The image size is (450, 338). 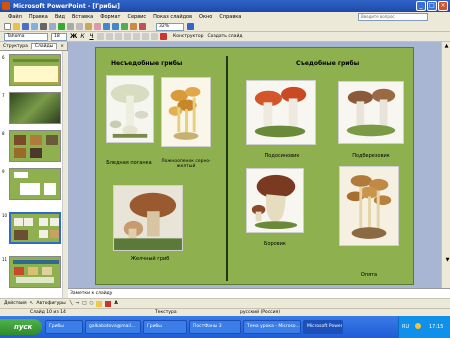 I want to click on slide-number: 6, so click(x=3, y=57).